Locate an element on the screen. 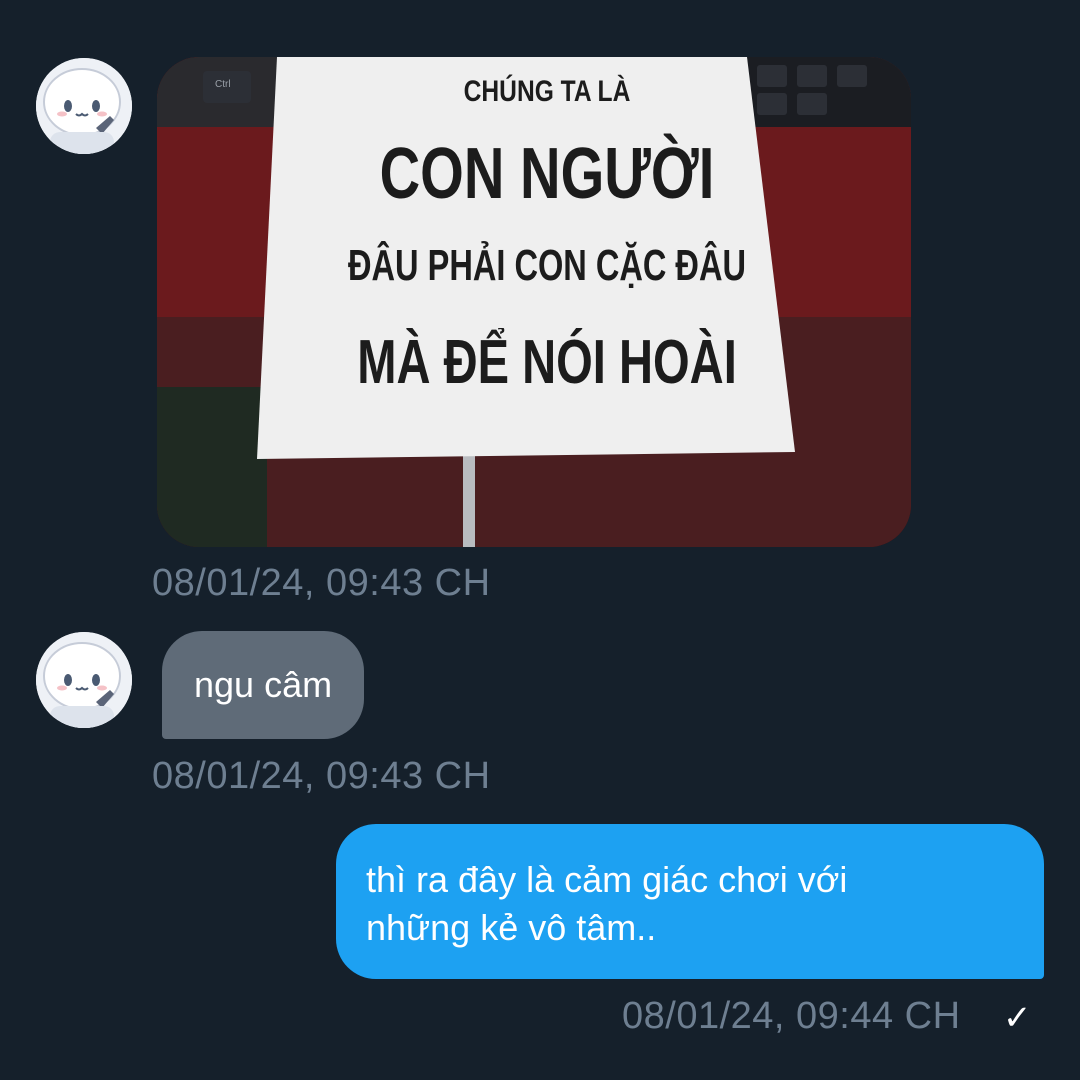 This screenshot has height=1080, width=1080. message-timestamp: 08/01/24, 09:44 CH is located at coordinates (791, 1016).